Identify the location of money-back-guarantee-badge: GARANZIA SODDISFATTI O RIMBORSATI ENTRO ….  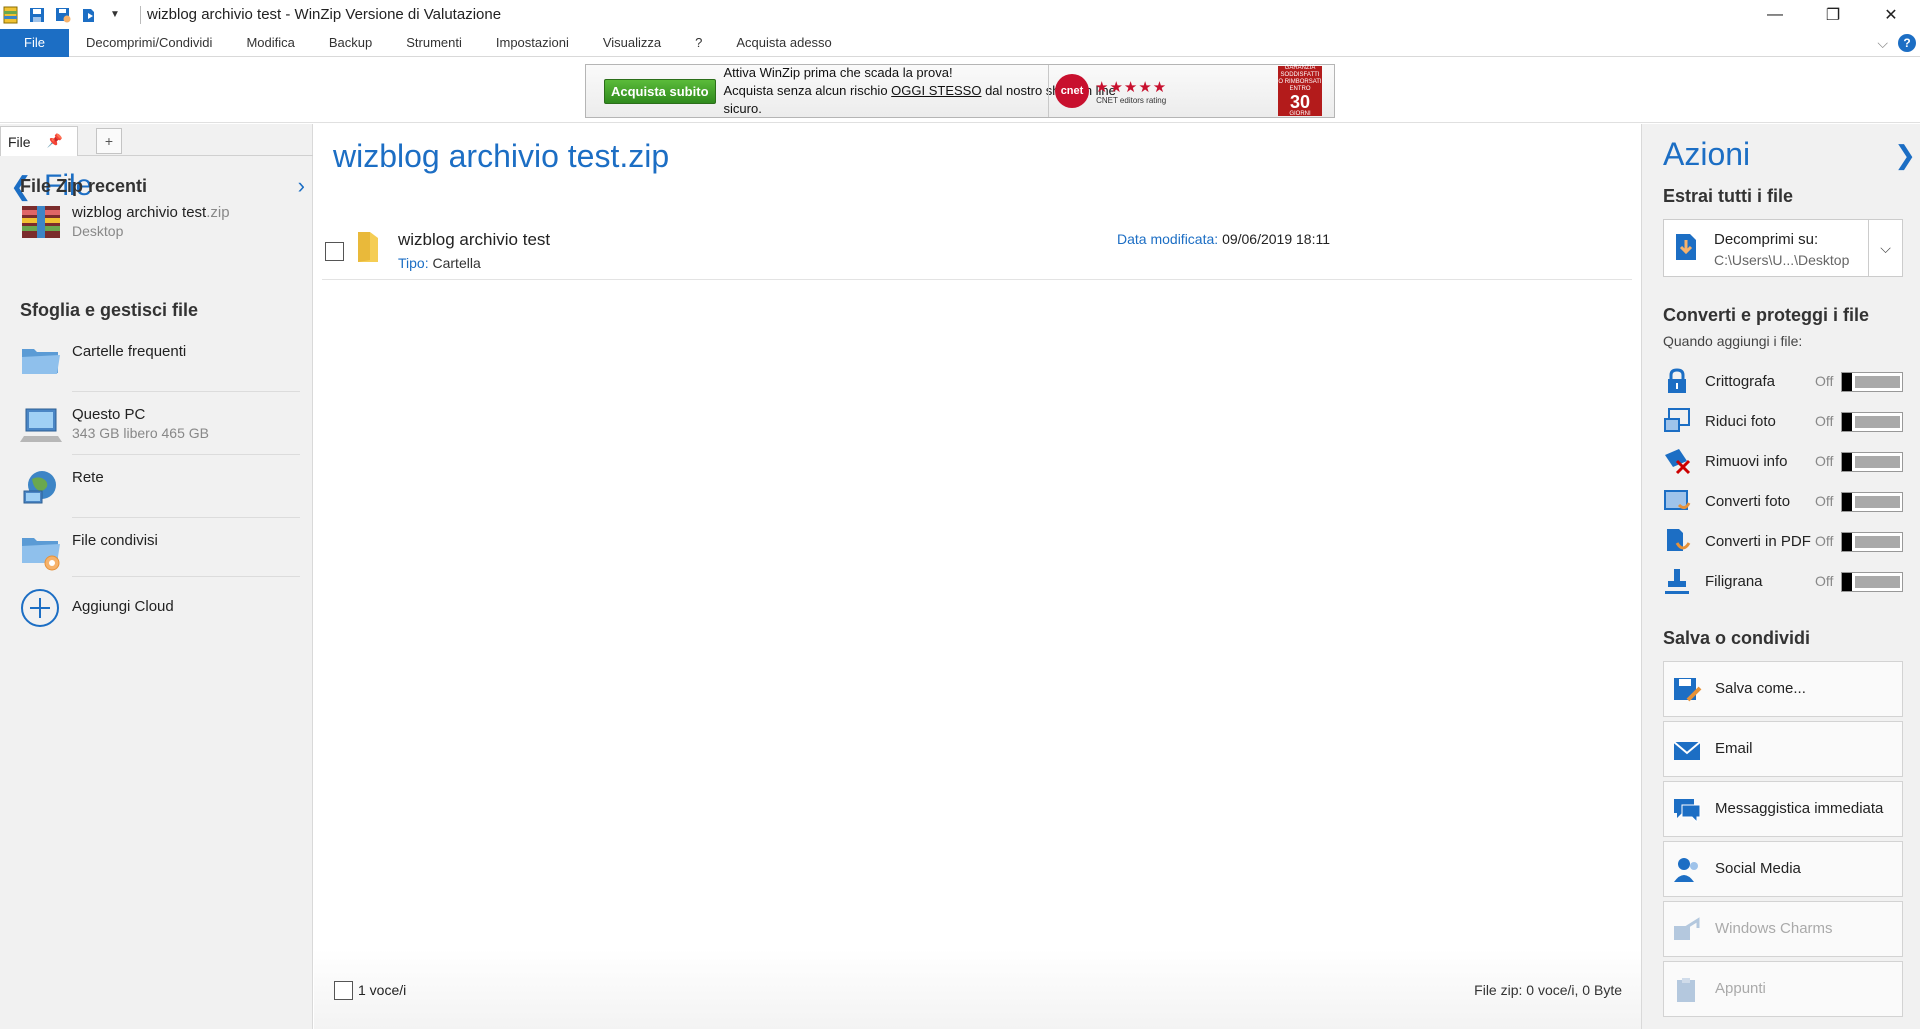
(1300, 91).